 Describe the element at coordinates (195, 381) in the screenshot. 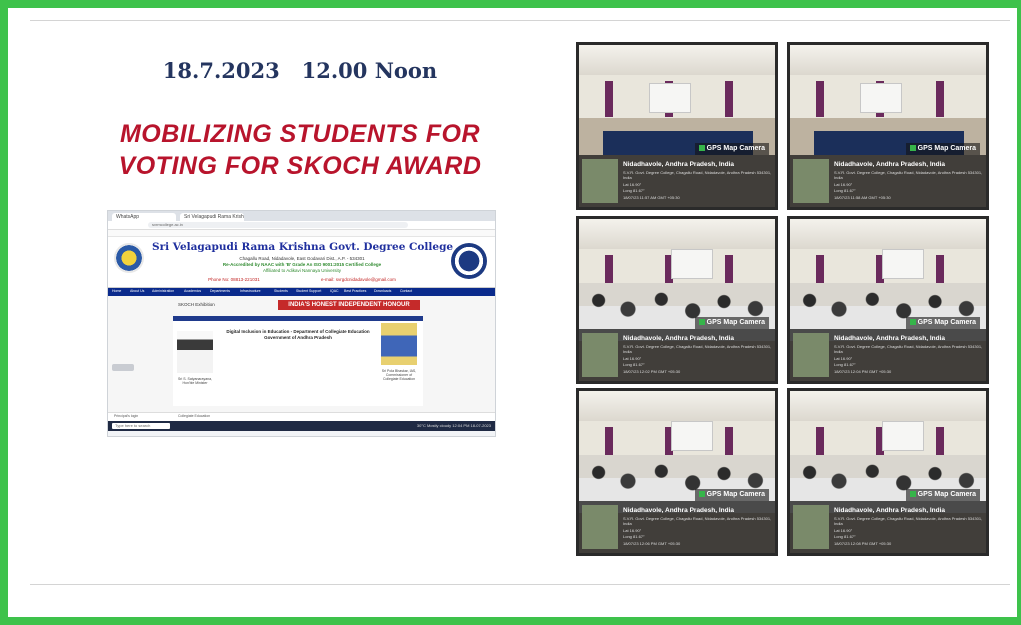

I see `person-caption-left: Sri S. Satyanarayana, Hon'ble Minister` at that location.